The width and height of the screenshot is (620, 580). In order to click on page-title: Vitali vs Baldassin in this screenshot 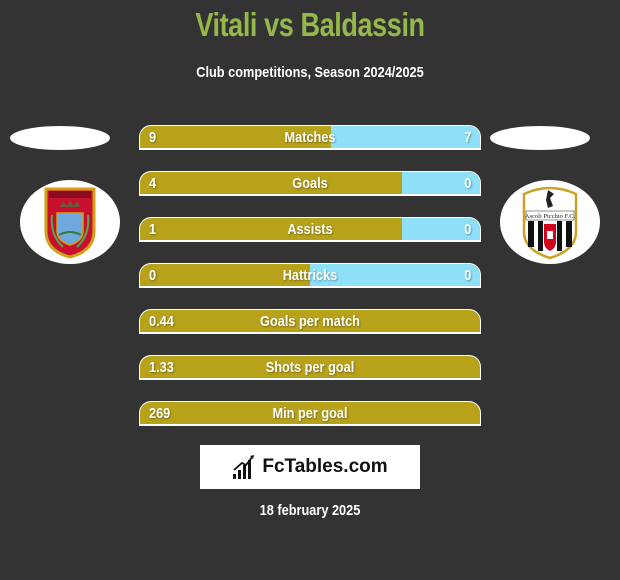, I will do `click(310, 24)`.